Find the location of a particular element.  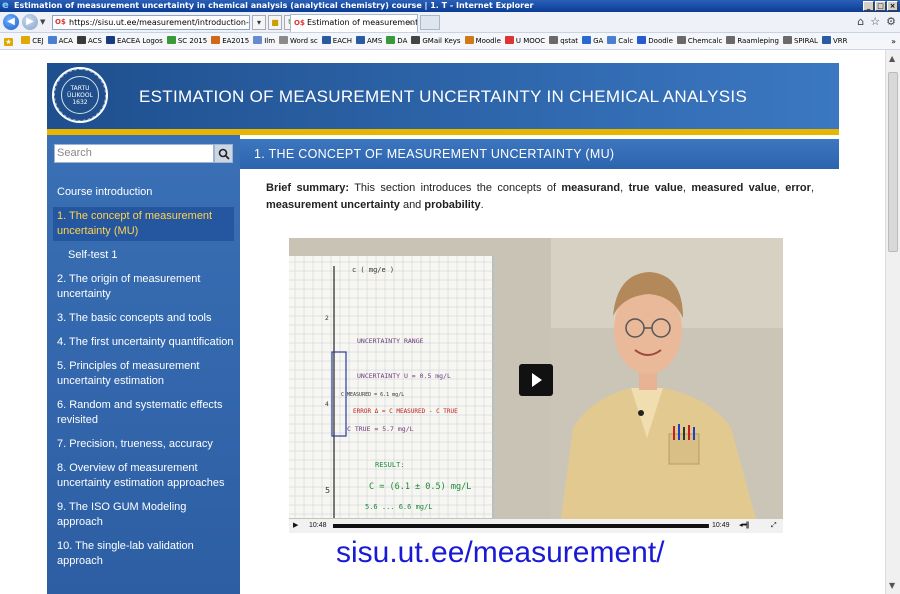

restore-button: □ is located at coordinates (880, 6).